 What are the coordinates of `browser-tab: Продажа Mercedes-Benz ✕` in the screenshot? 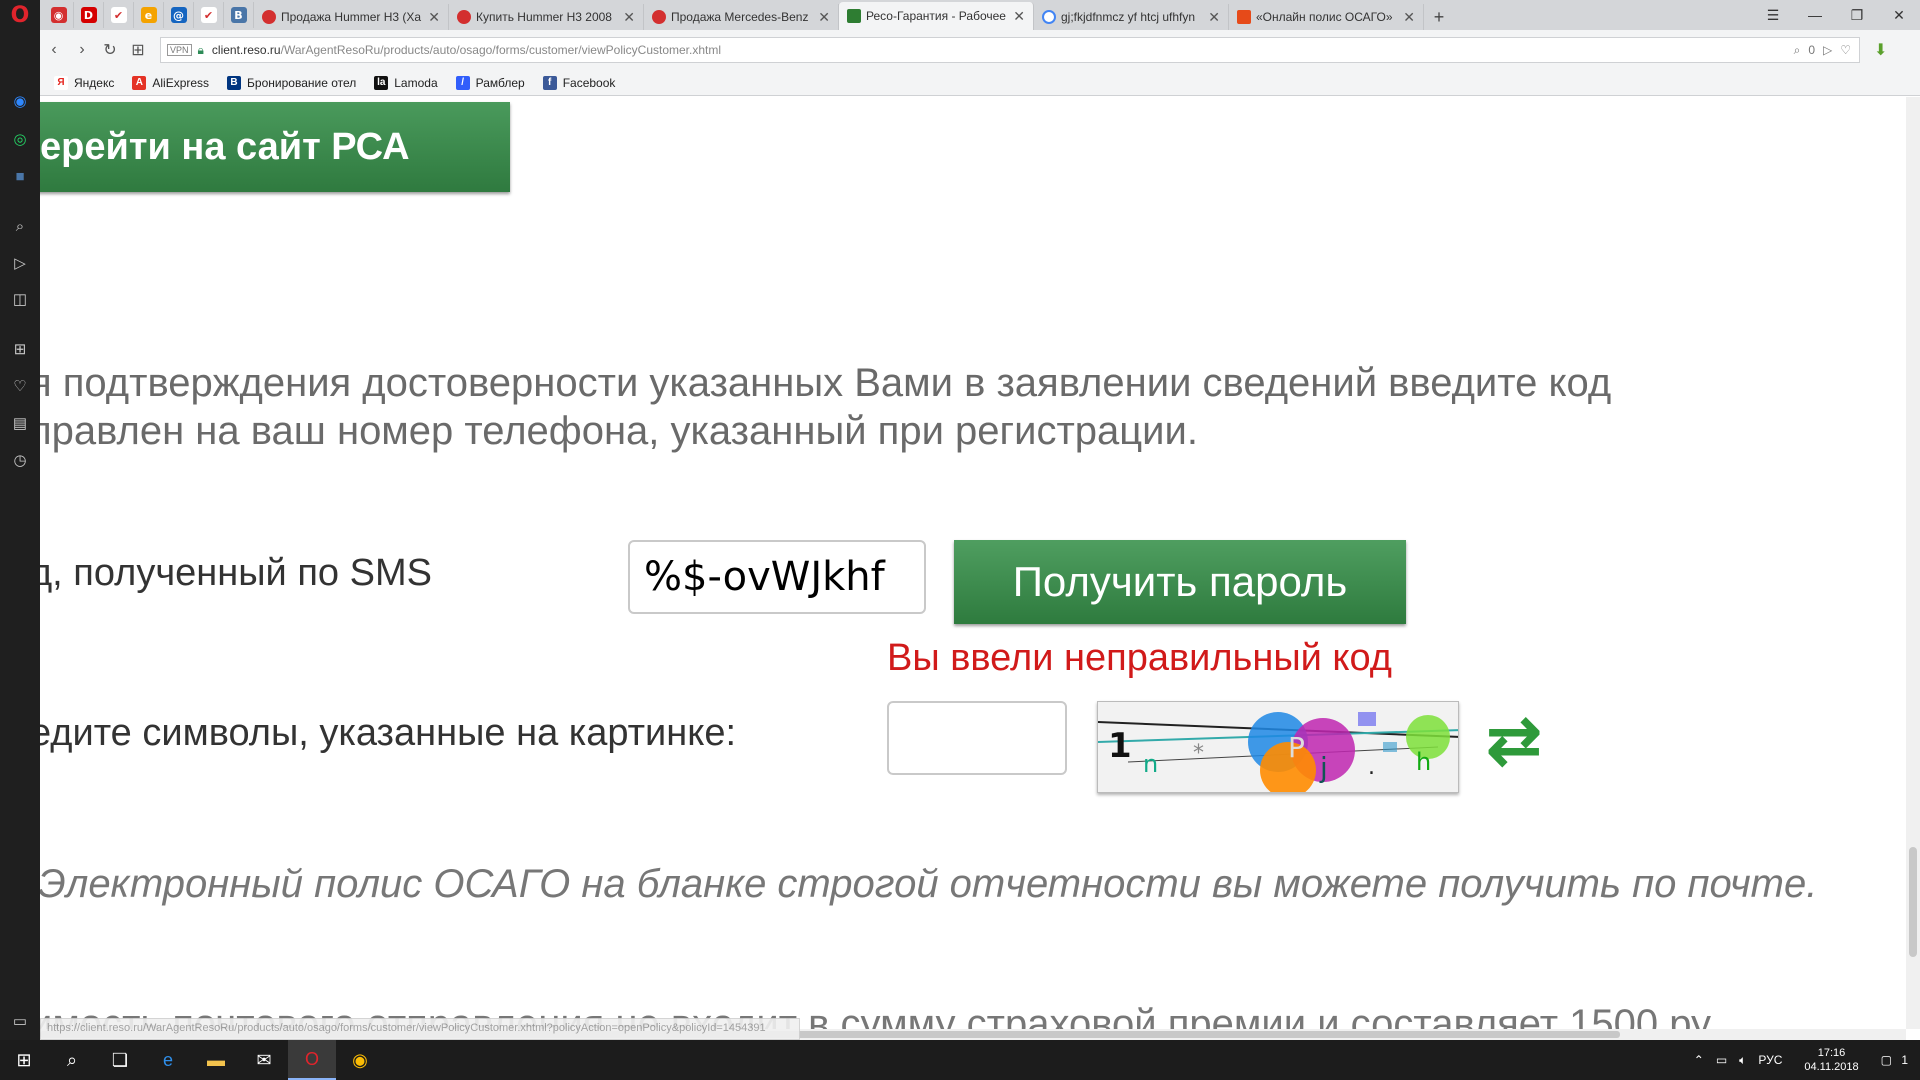 It's located at (741, 17).